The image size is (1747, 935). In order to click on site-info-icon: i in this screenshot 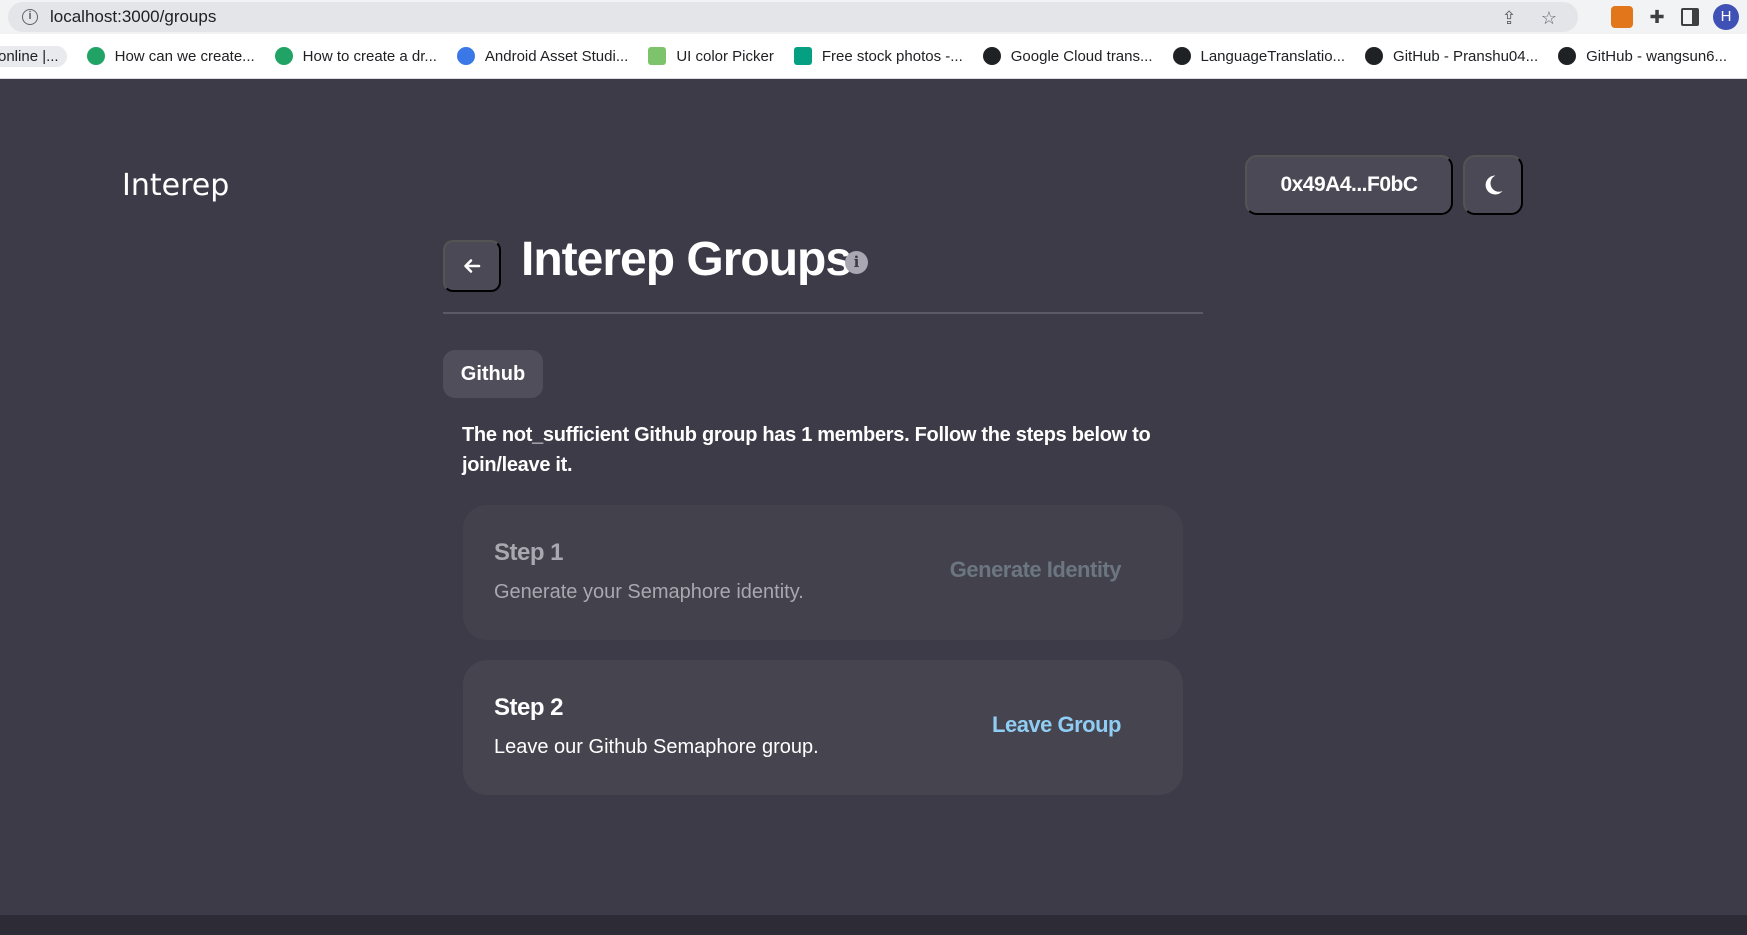, I will do `click(30, 17)`.